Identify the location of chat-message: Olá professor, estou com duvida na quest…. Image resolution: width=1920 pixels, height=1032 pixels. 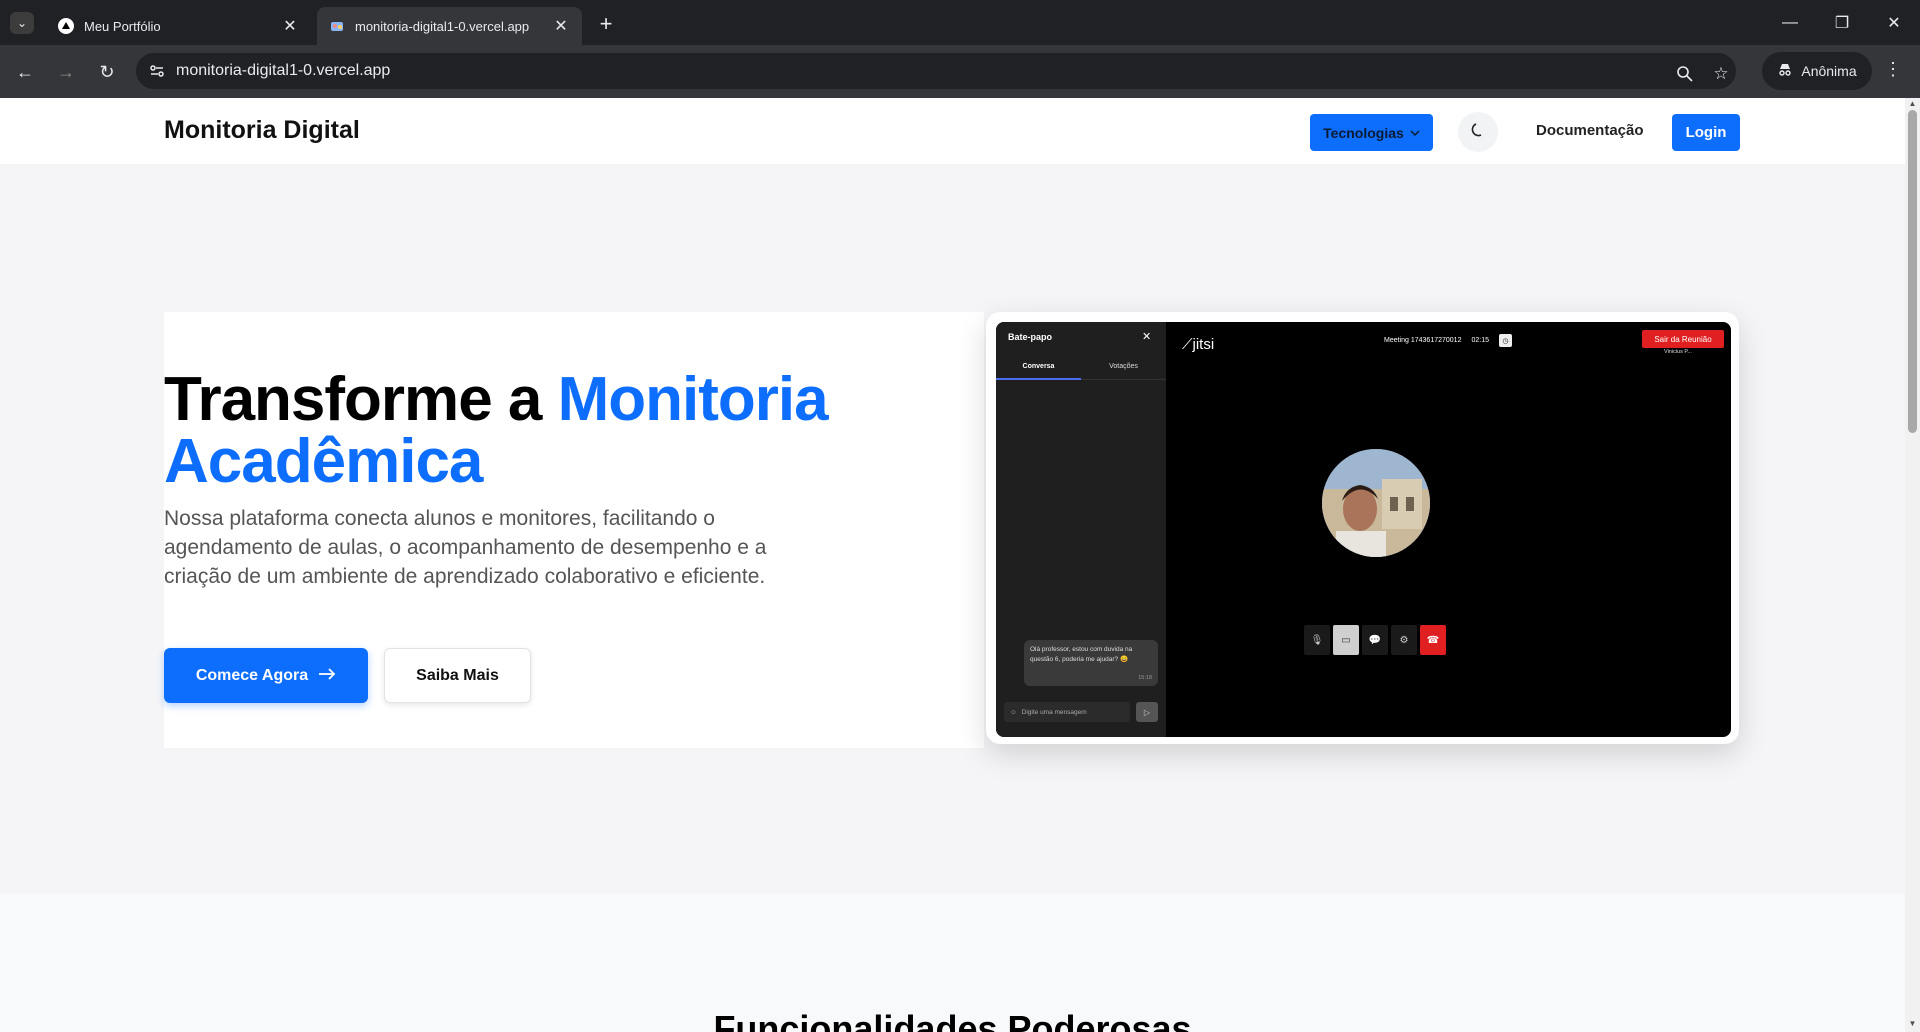
(1091, 663).